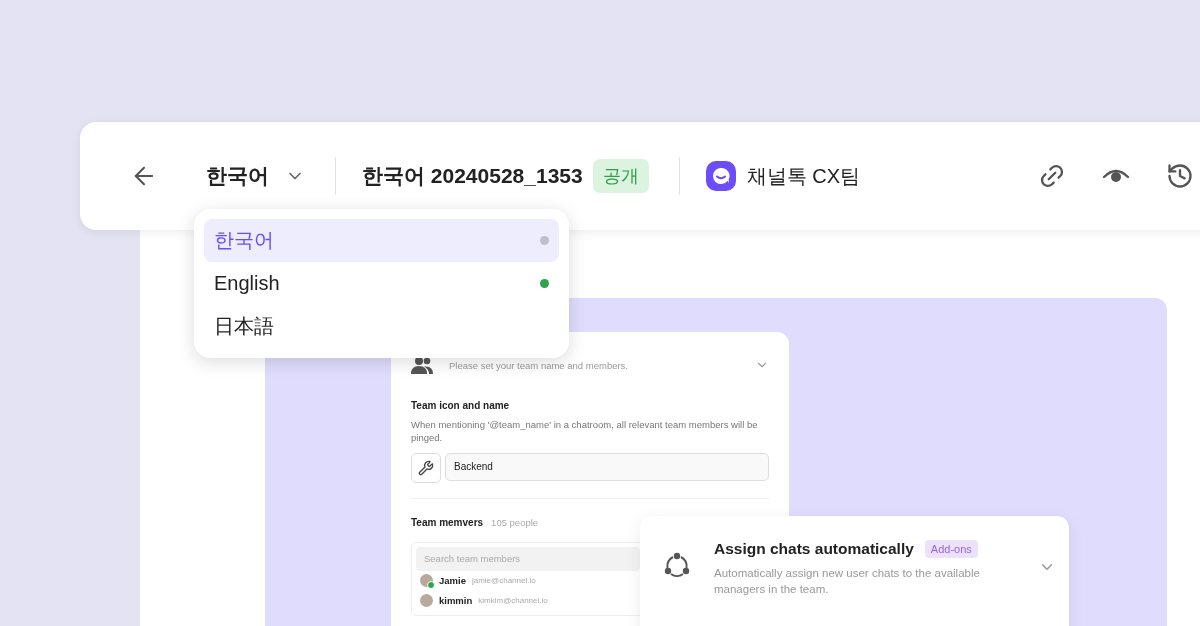 This screenshot has height=626, width=1200. Describe the element at coordinates (585, 432) in the screenshot. I see `field-description: When mentioning '@team_name' in a chatroom, all relevant team members will be pinged.` at that location.